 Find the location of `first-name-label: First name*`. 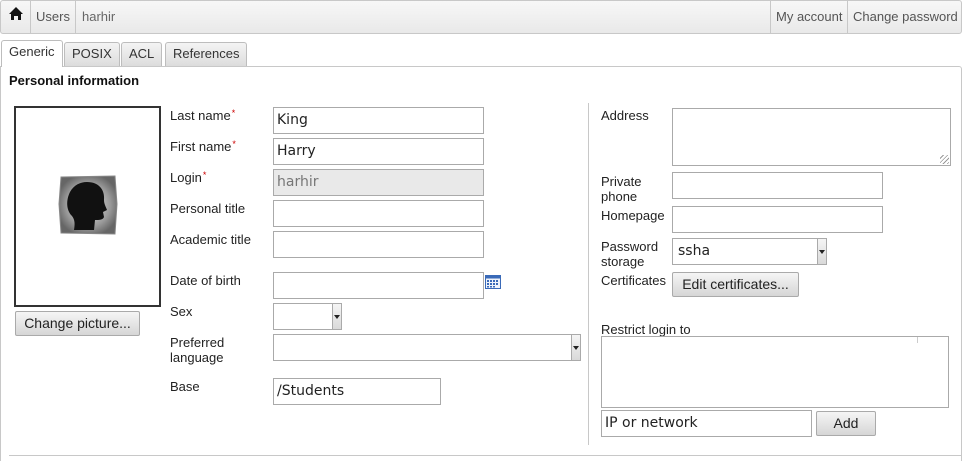

first-name-label: First name* is located at coordinates (203, 146).